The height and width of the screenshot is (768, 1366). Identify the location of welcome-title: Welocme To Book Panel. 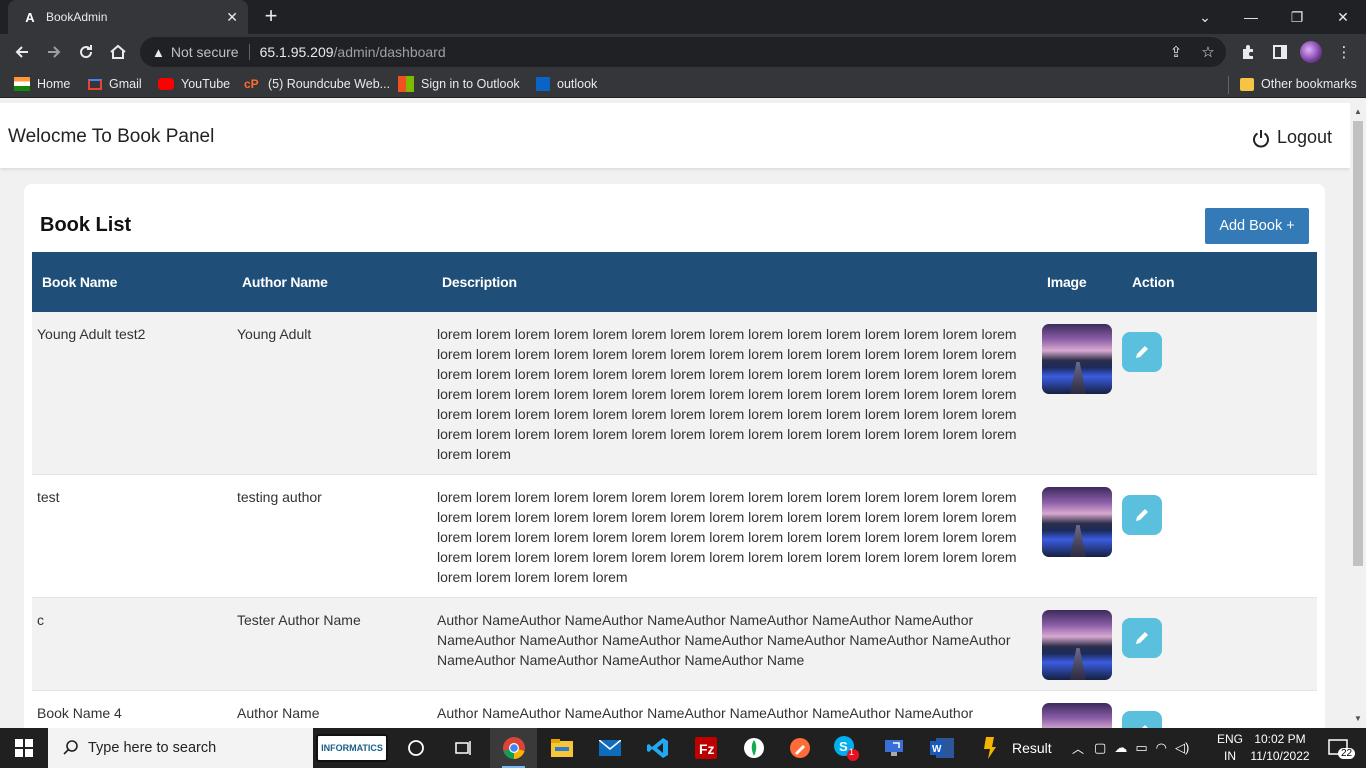
(111, 136).